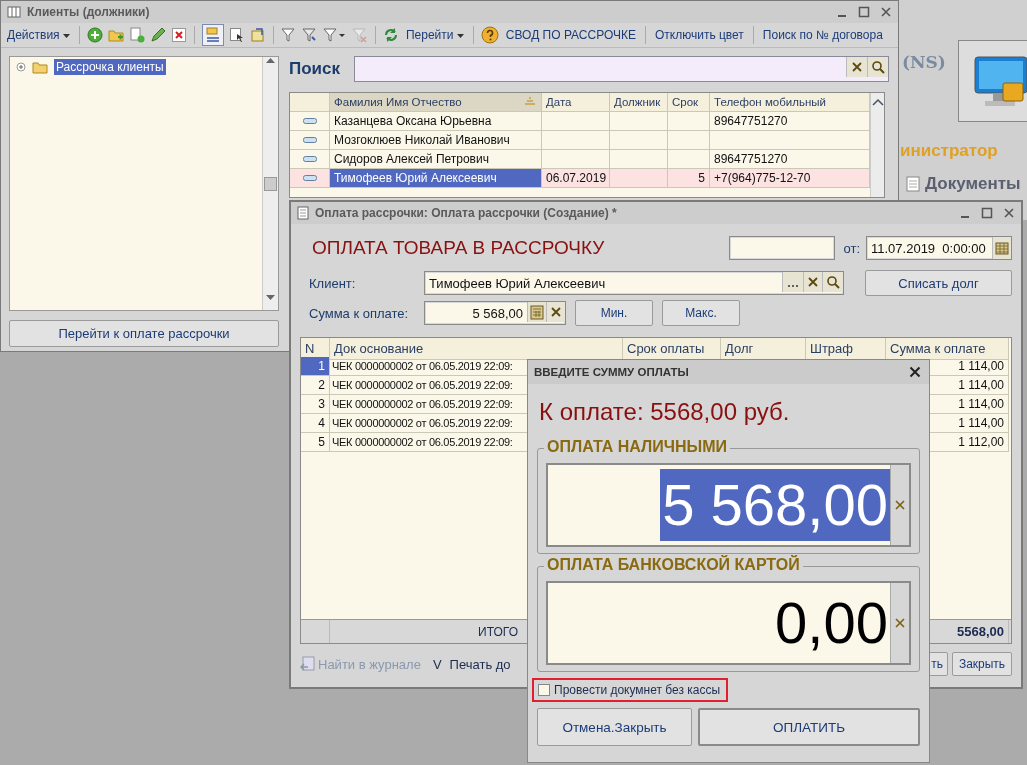  I want to click on table-icon, so click(14, 12).